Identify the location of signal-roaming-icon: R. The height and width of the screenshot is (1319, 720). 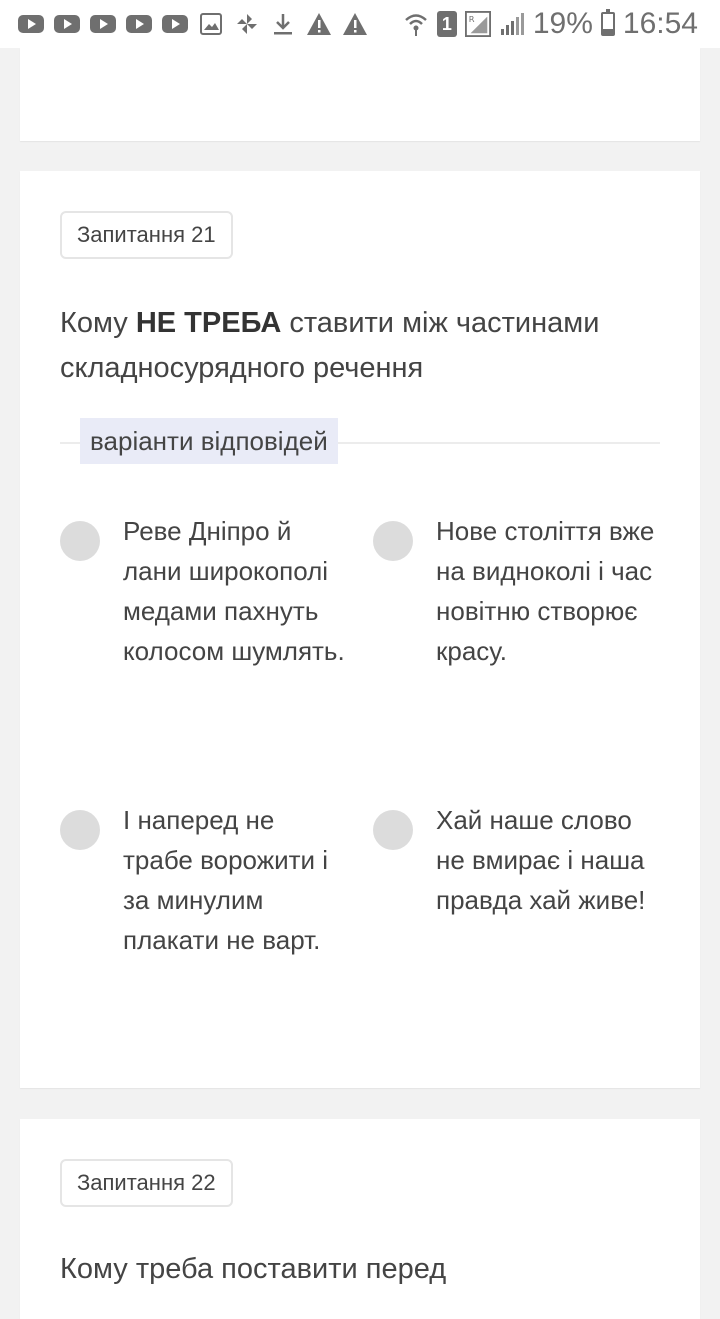
(477, 24).